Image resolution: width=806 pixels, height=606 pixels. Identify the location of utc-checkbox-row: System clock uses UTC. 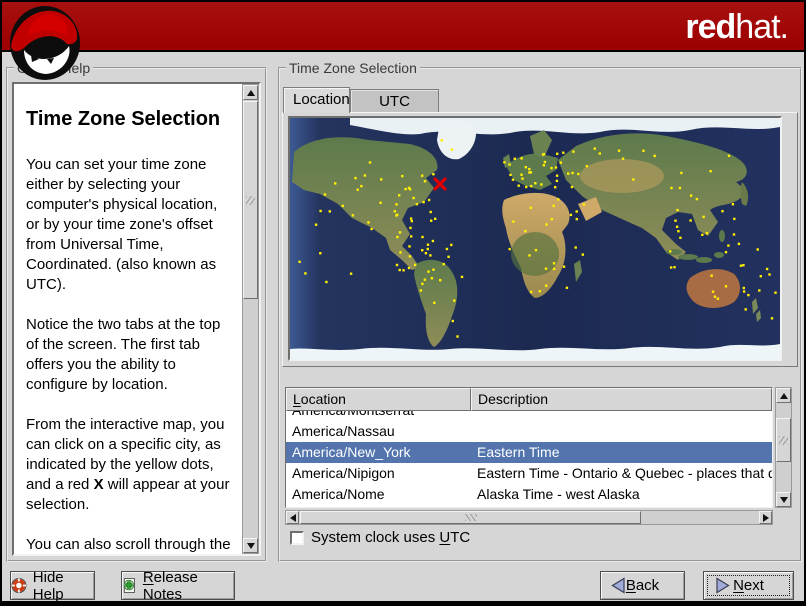
(380, 537).